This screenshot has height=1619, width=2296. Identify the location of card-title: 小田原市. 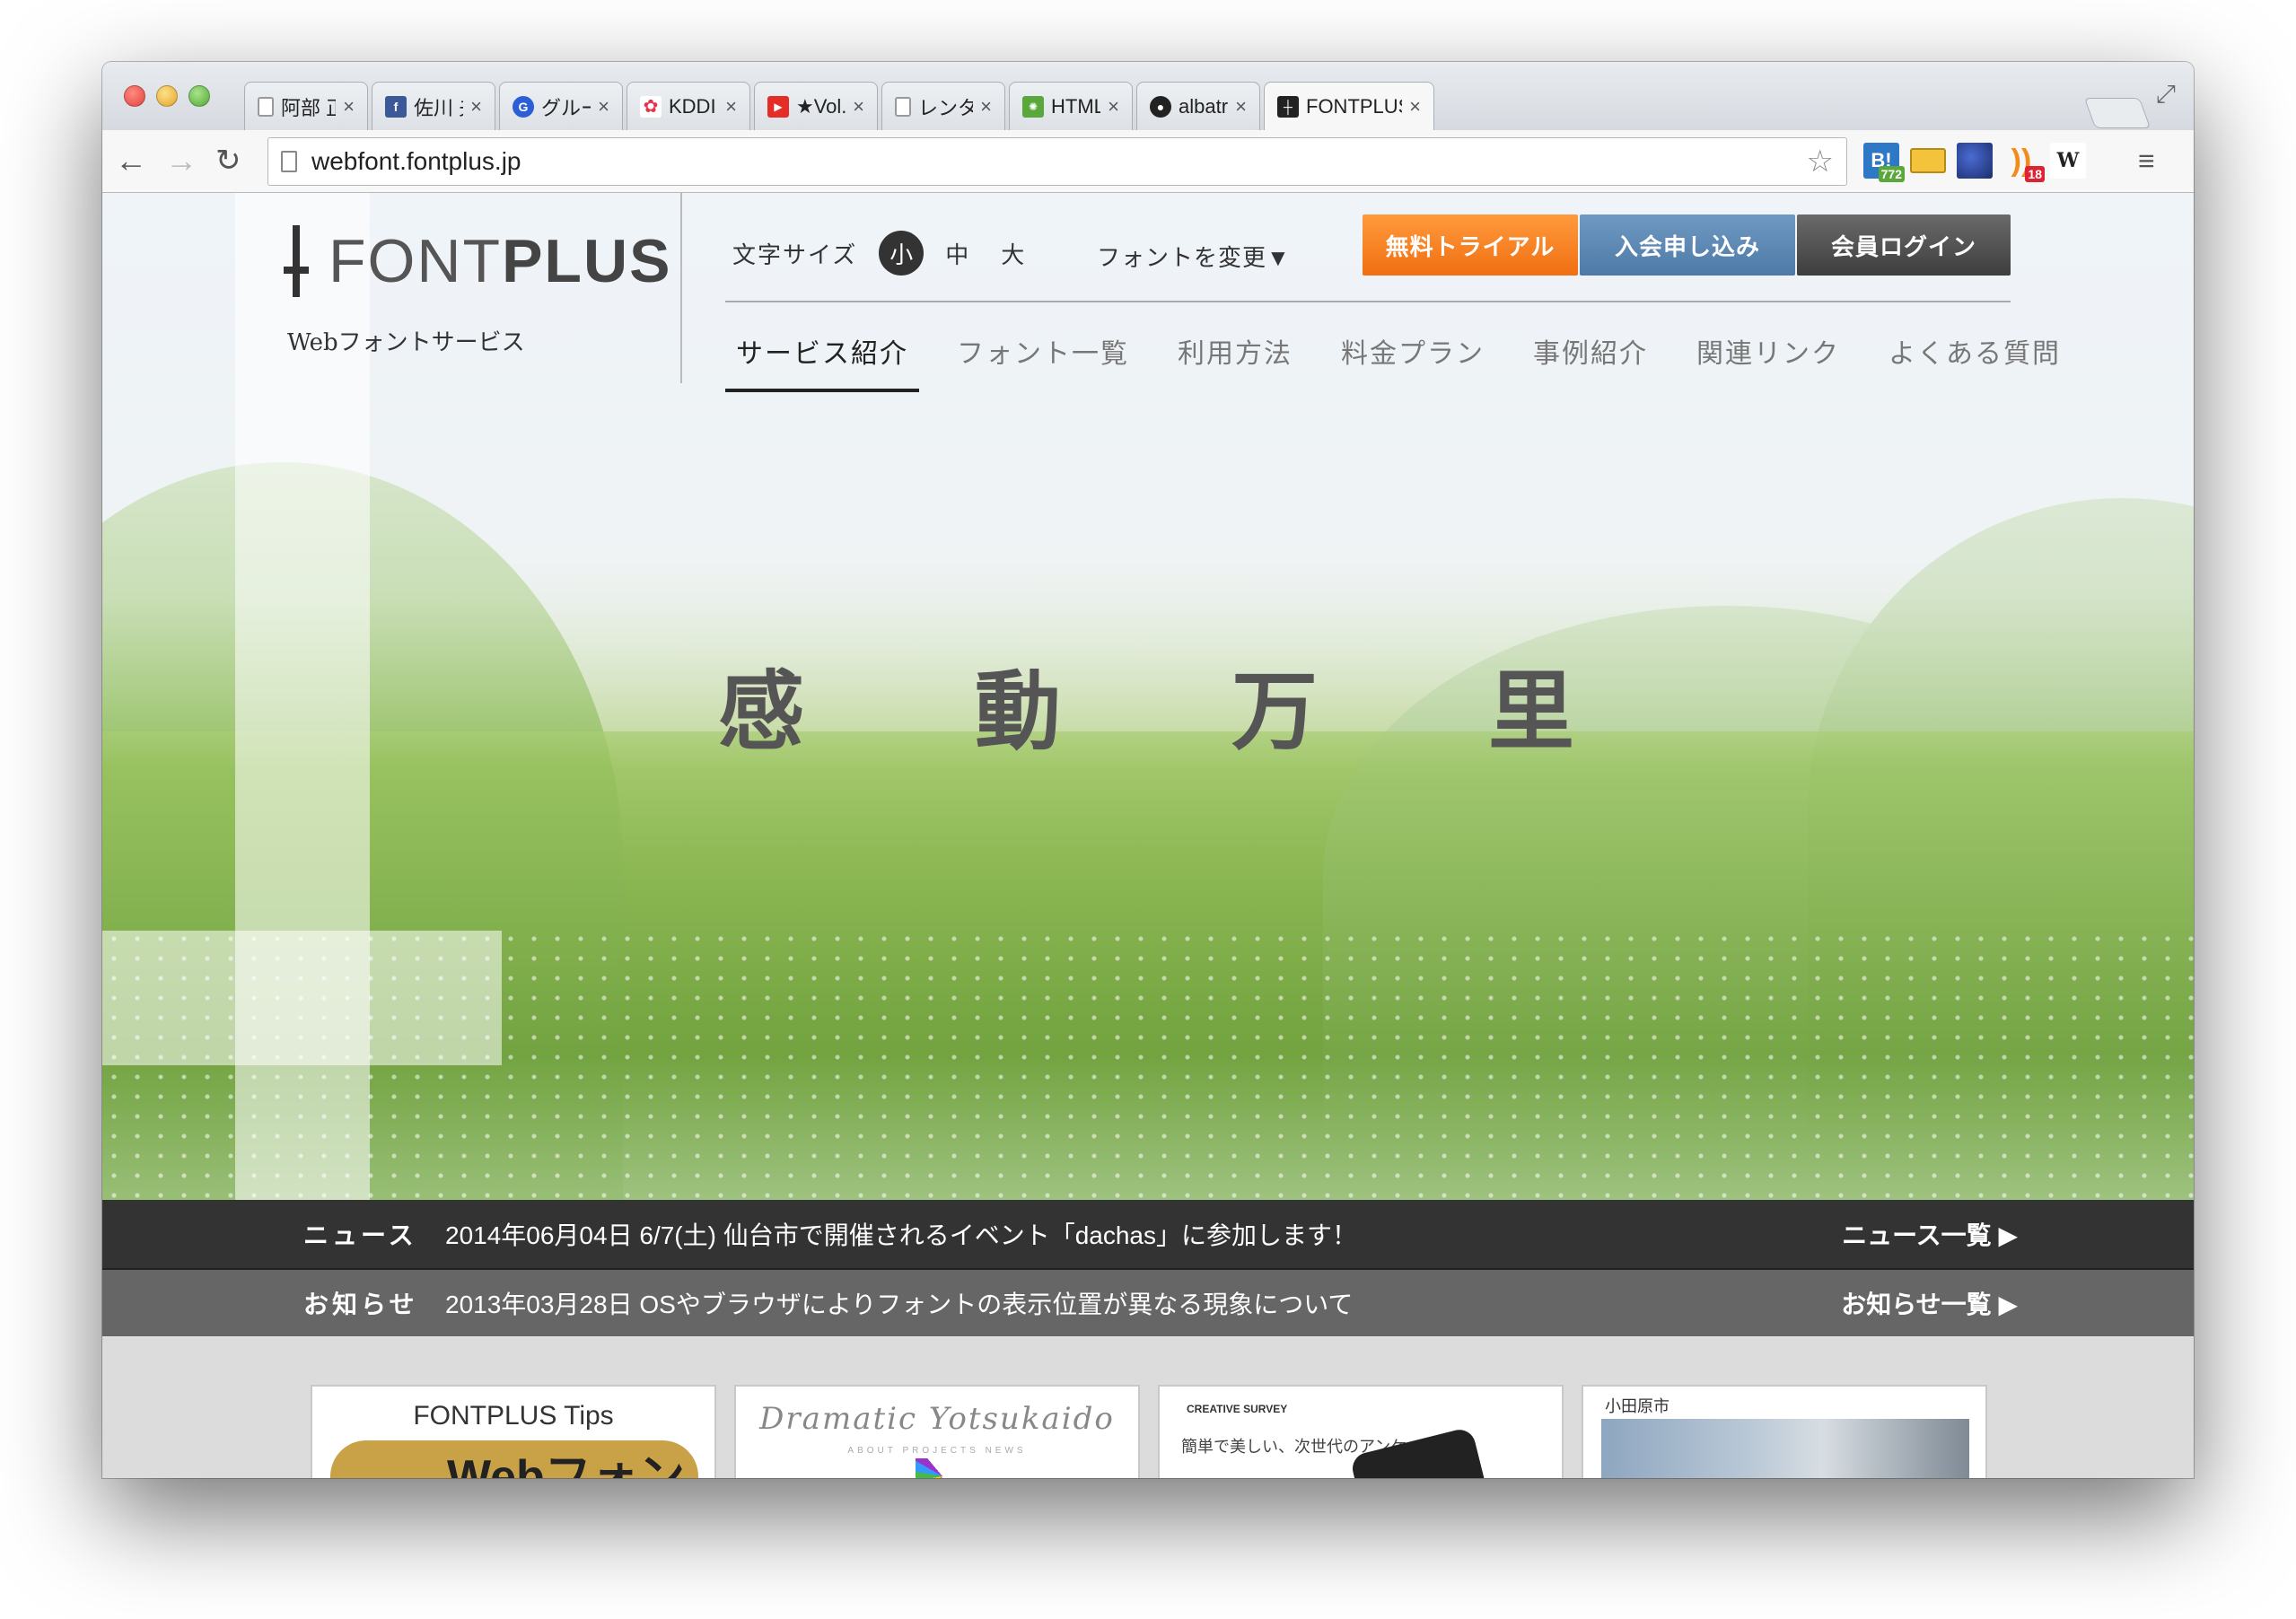
(1637, 1406).